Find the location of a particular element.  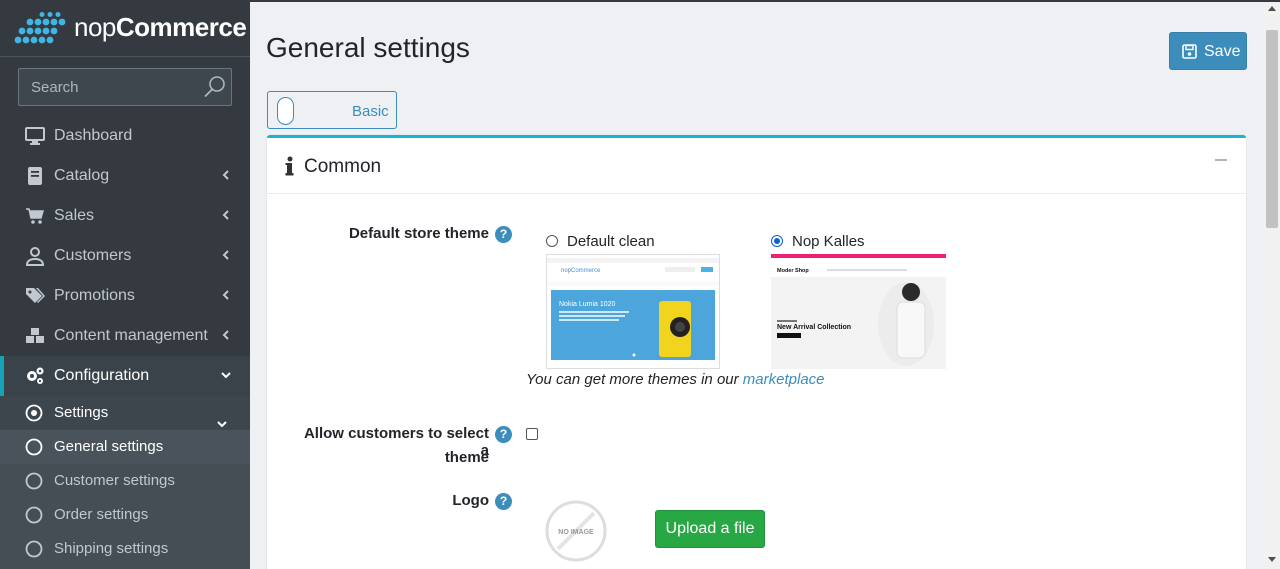

marketplace-prefix: You can get more themes in our is located at coordinates (634, 379).